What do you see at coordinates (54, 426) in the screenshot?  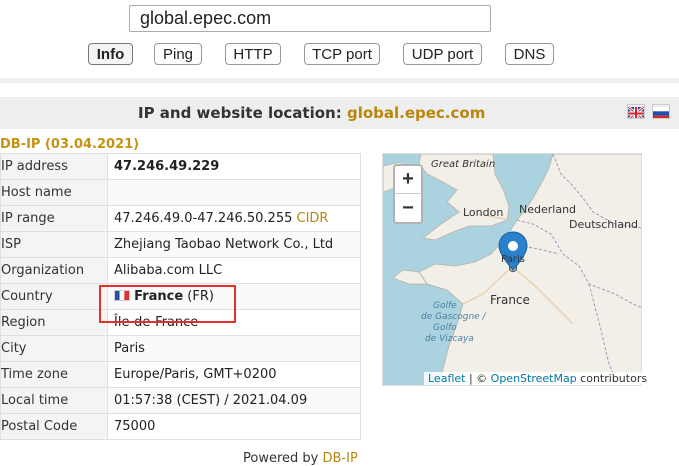 I see `row-key: Postal Code` at bounding box center [54, 426].